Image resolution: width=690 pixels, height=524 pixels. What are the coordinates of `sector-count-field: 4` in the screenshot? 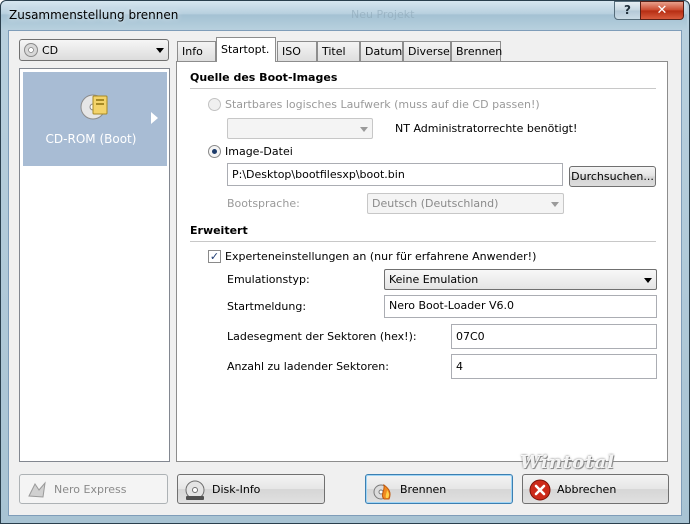 It's located at (554, 366).